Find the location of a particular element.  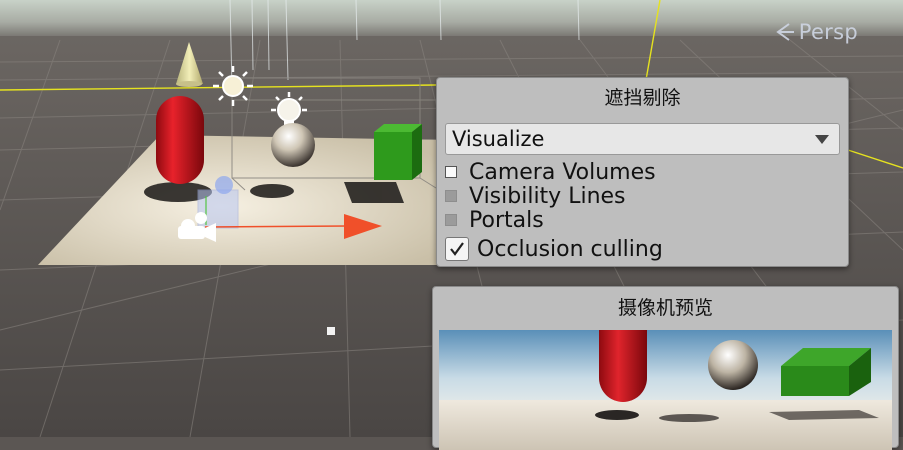

visualize-dropdown: Visualize is located at coordinates (642, 139).